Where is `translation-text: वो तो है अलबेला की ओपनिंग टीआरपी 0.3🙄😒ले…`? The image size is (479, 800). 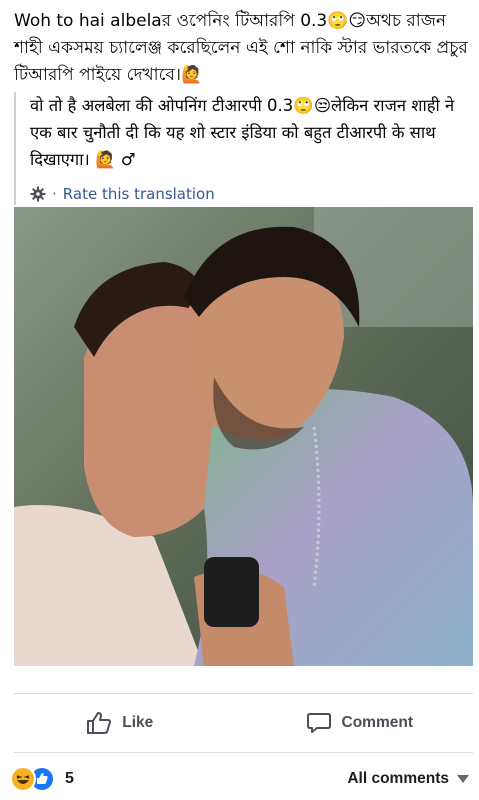 translation-text: वो तो है अलबेला की ओपनिंग टीआरपी 0.3🙄😒ले… is located at coordinates (242, 132).